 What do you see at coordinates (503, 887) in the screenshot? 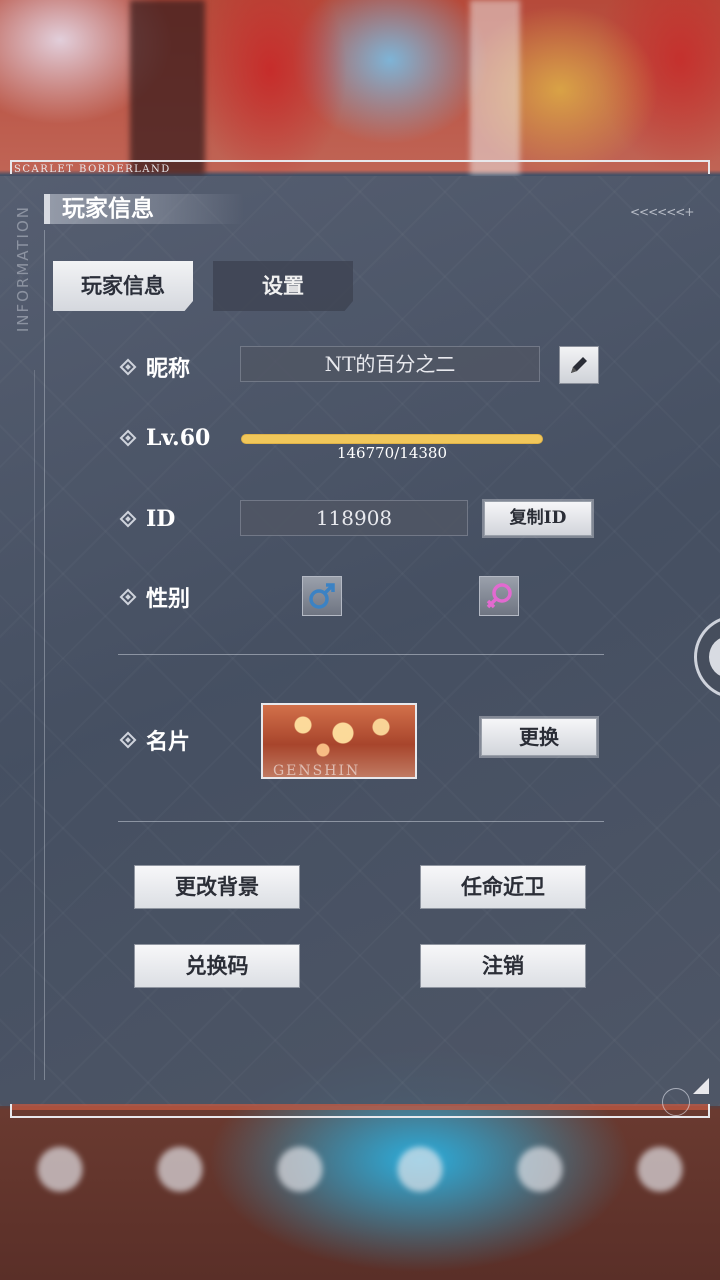
I see `appoint-guard-button: 任命近卫` at bounding box center [503, 887].